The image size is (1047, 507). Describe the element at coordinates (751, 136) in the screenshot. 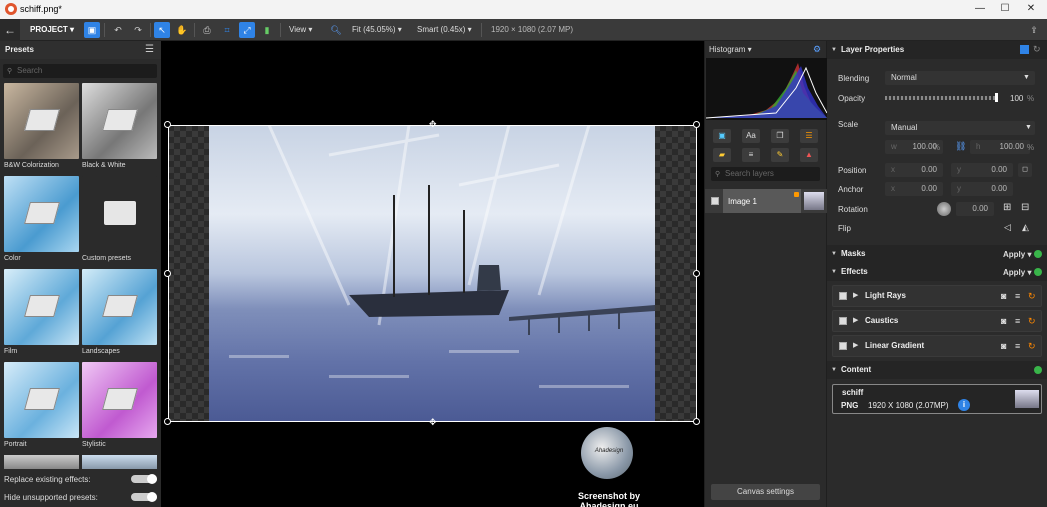

I see `add-text-icon: Aa` at that location.